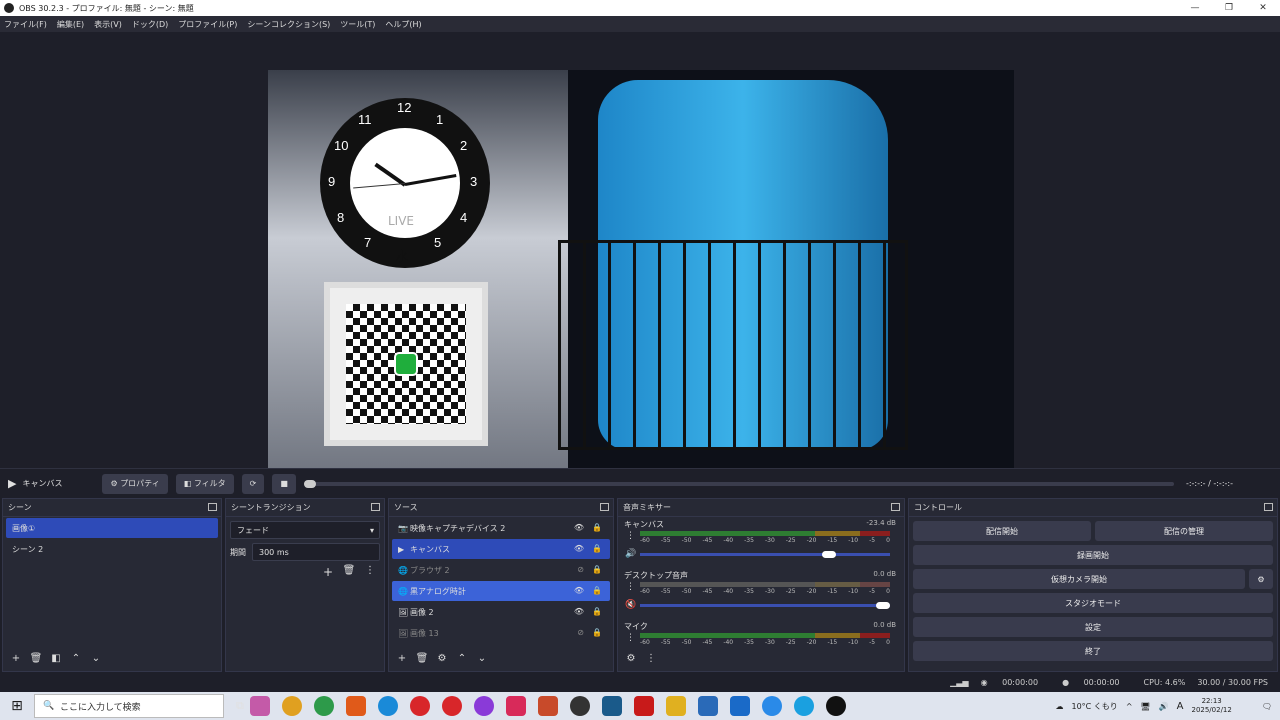 Image resolution: width=1280 pixels, height=720 pixels. What do you see at coordinates (288, 24) in the screenshot?
I see `menu-scene-collection: シーンコレクション(S)` at bounding box center [288, 24].